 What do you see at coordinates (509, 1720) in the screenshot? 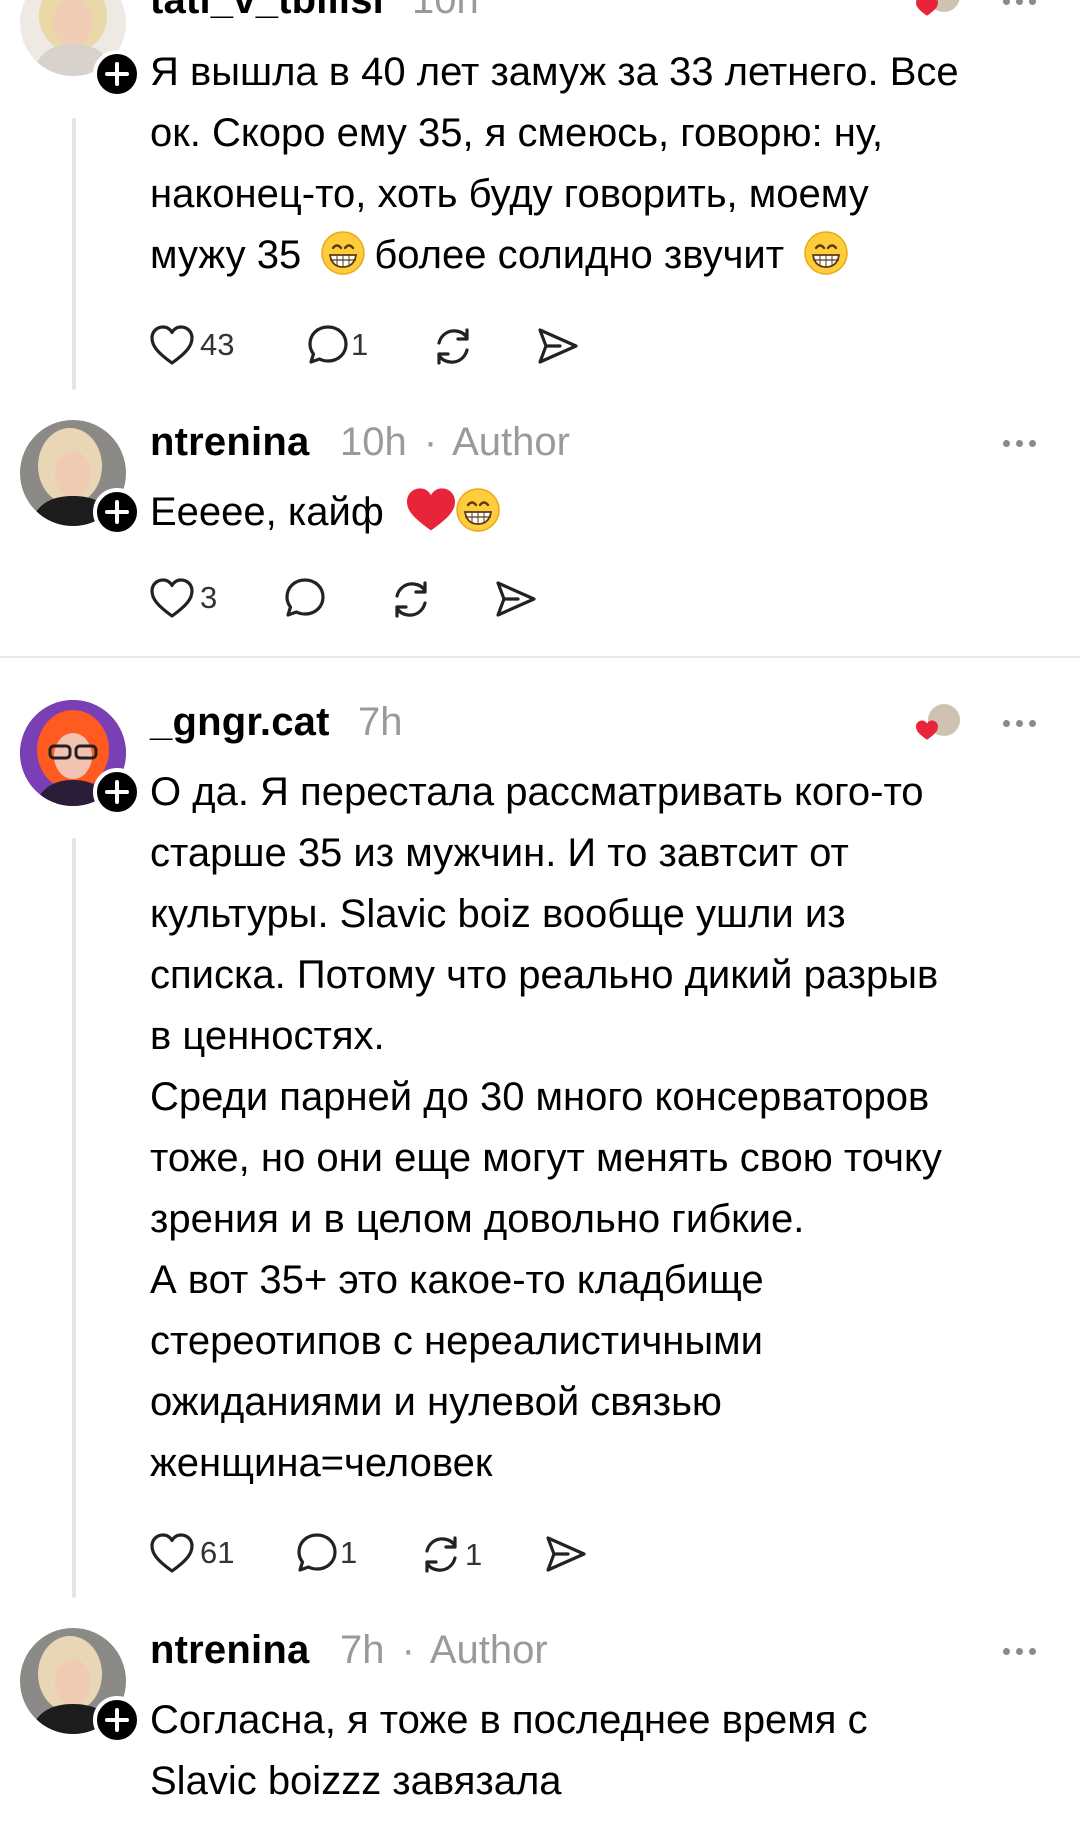
I see `comment-line: Согласна, я тоже в последнее время с` at bounding box center [509, 1720].